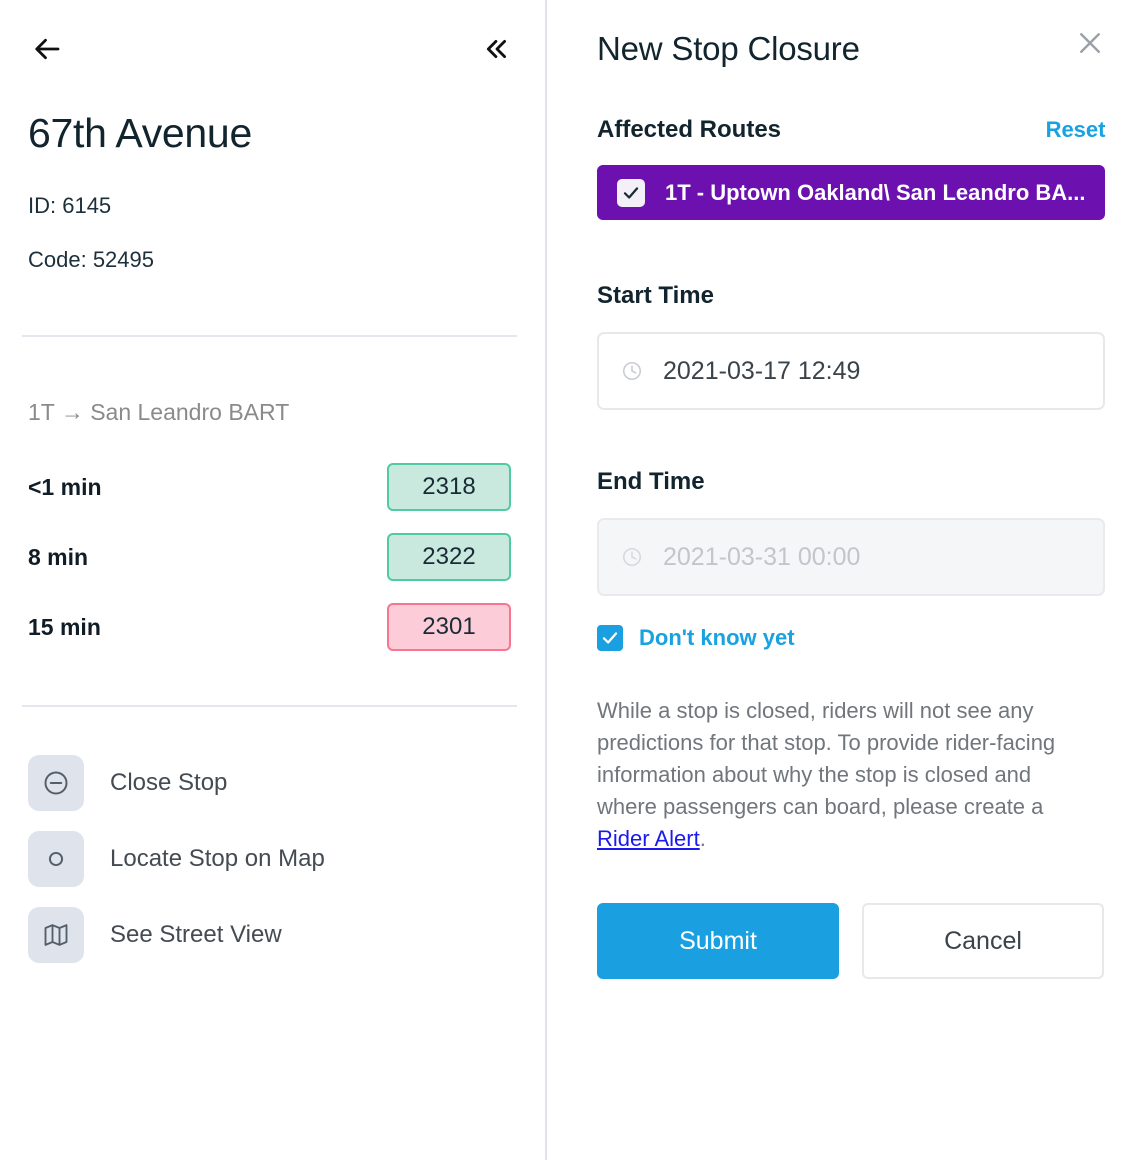  Describe the element at coordinates (762, 556) in the screenshot. I see `end-time-value: 2021-03-31 00:00` at that location.